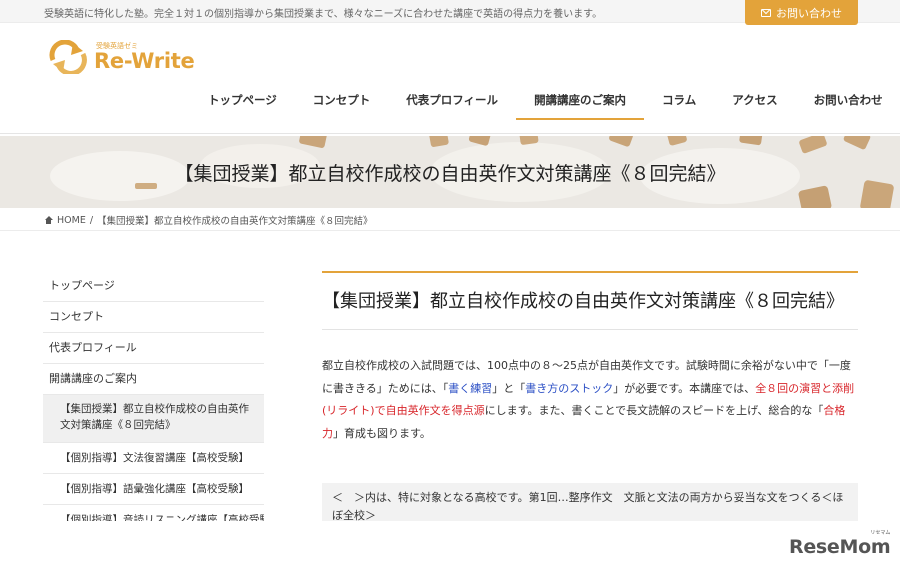  I want to click on page-header-banner: 【集団授業】都立自校作成校の自由英作文対策講座《８回完結》, so click(450, 172).